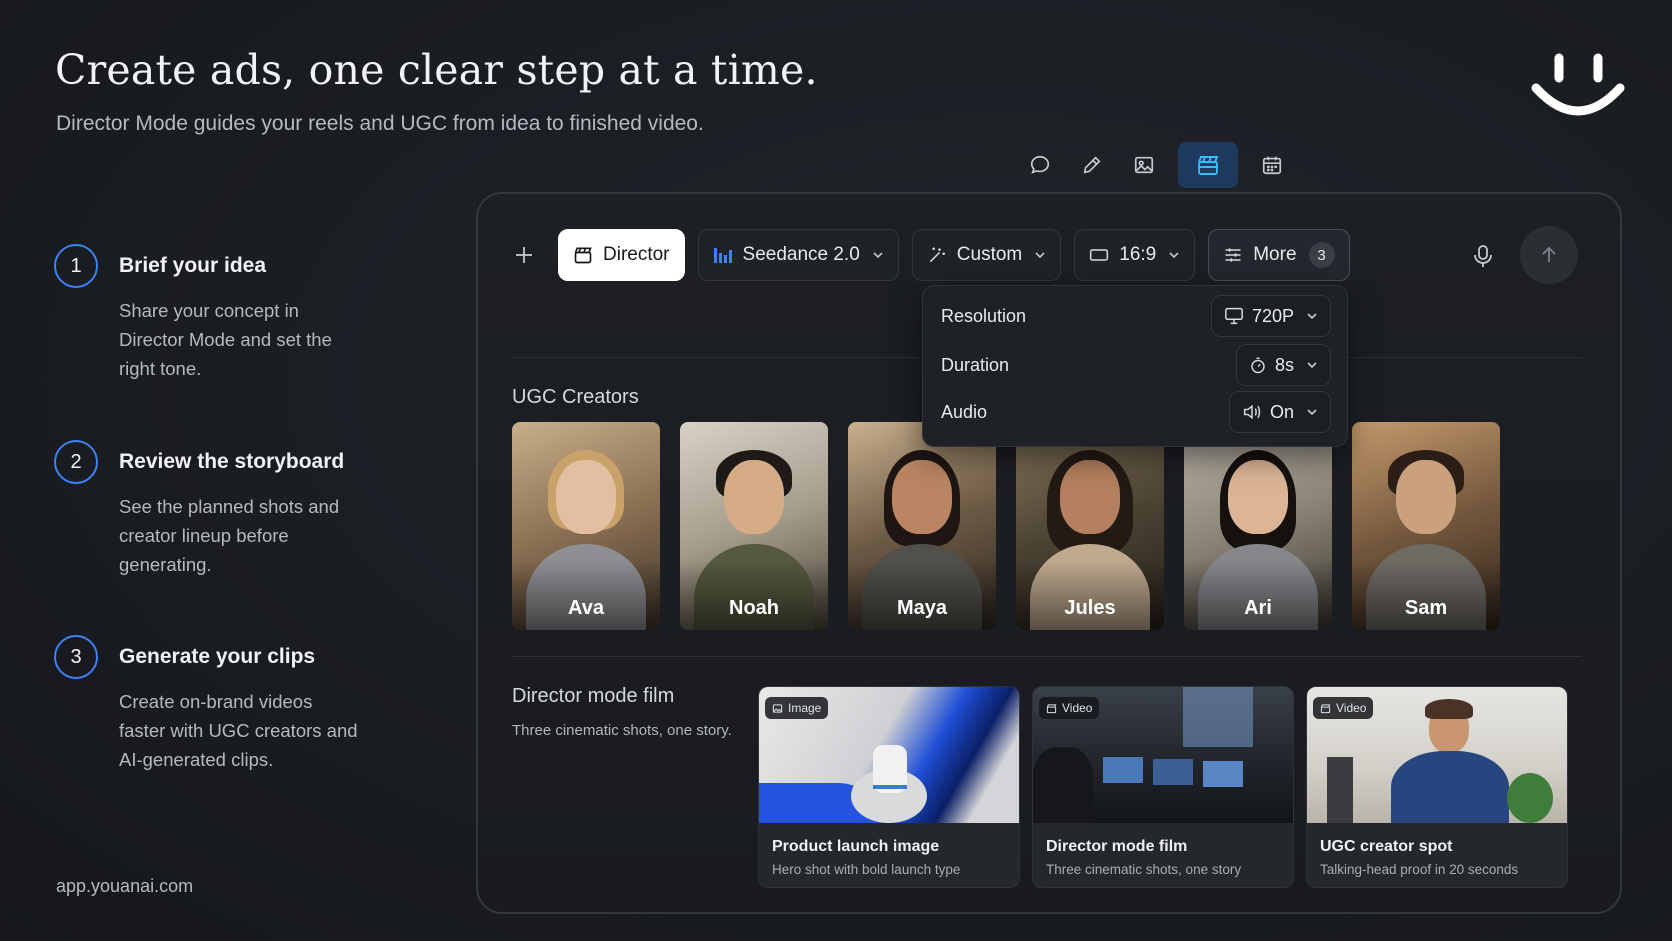  Describe the element at coordinates (1252, 412) in the screenshot. I see `speaker-icon` at that location.